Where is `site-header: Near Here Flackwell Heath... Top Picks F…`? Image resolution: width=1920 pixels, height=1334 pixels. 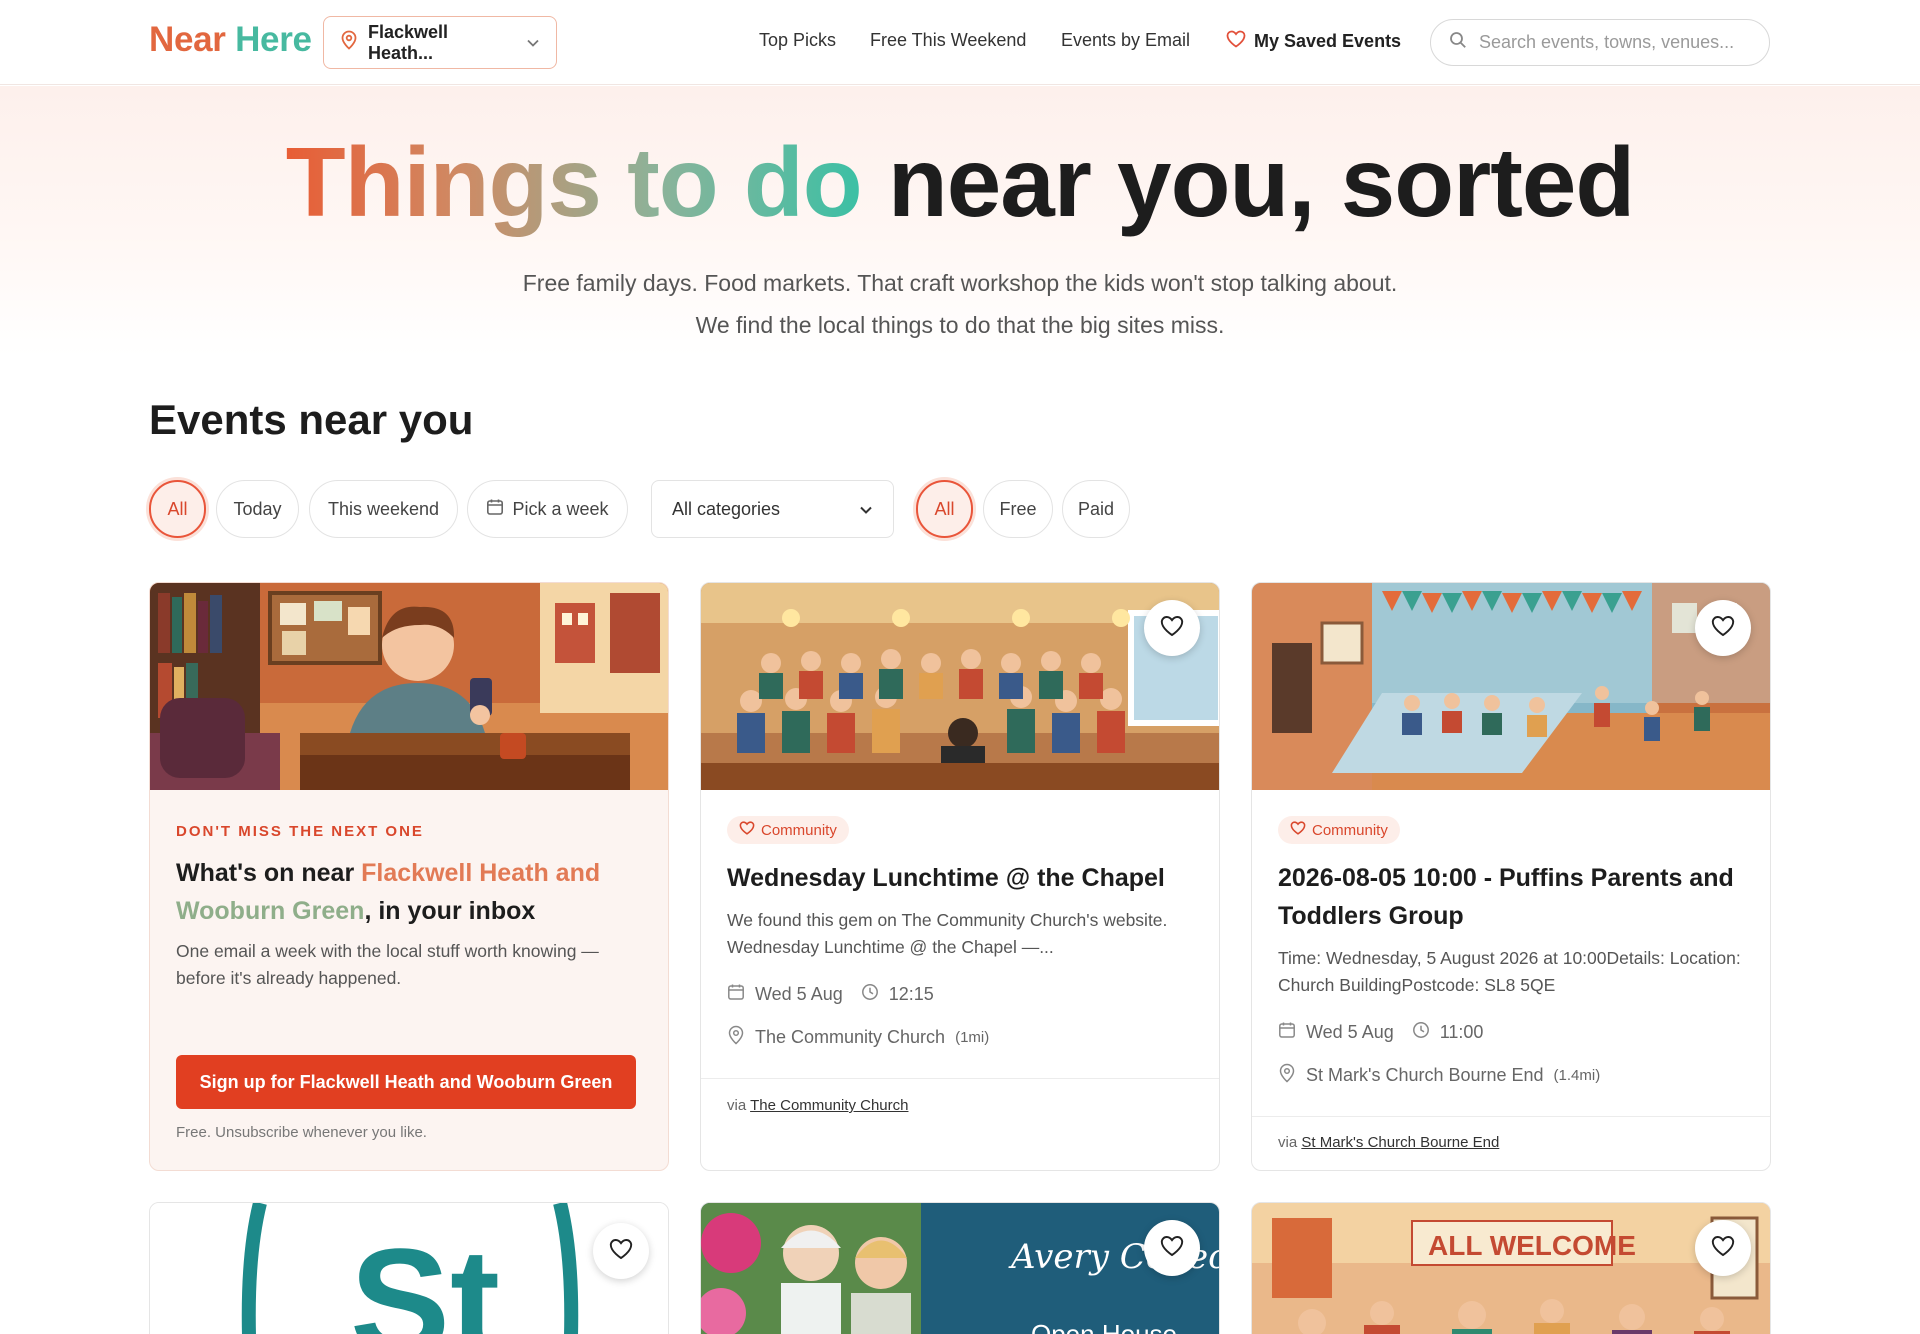
site-header: Near Here Flackwell Heath... Top Picks F… is located at coordinates (960, 42).